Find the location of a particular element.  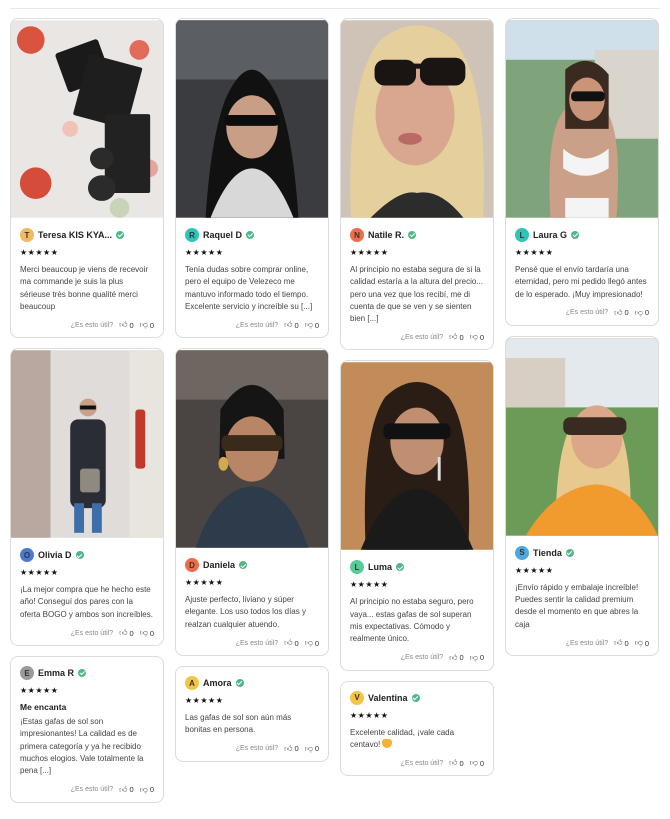

avatar: S is located at coordinates (522, 552).